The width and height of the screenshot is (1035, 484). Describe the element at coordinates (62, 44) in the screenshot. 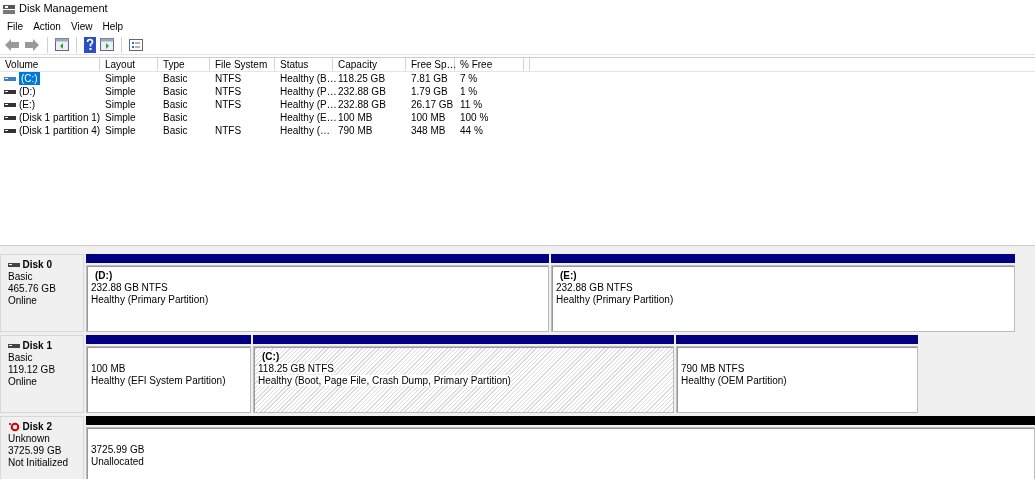

I see `console-tree-icon` at that location.